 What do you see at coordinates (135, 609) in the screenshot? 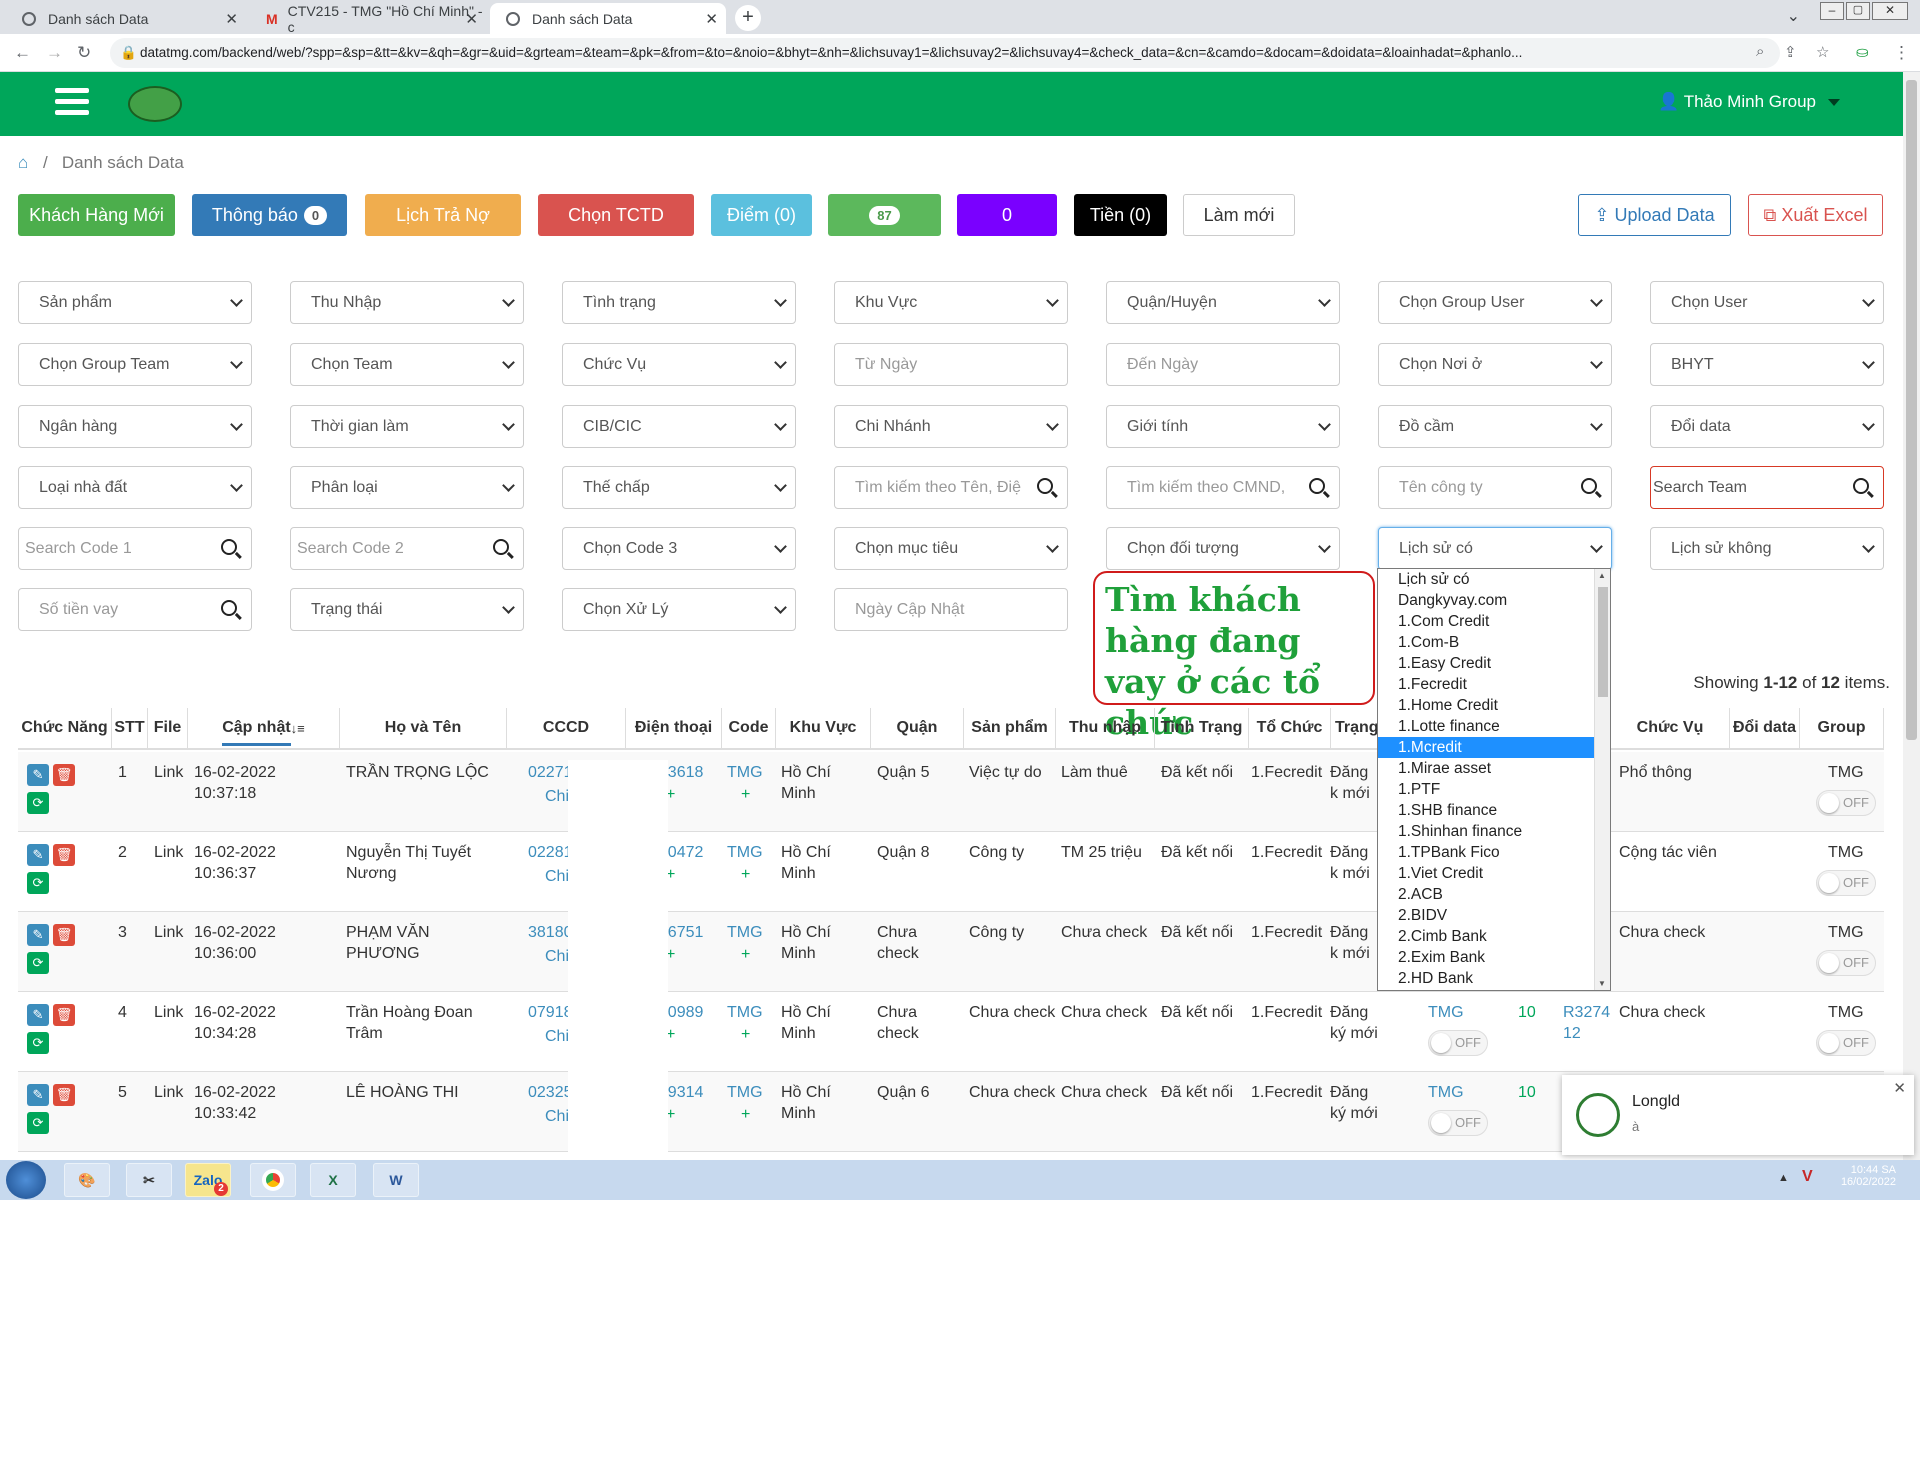
I see `filter-r6-0: Số tiền vay` at bounding box center [135, 609].